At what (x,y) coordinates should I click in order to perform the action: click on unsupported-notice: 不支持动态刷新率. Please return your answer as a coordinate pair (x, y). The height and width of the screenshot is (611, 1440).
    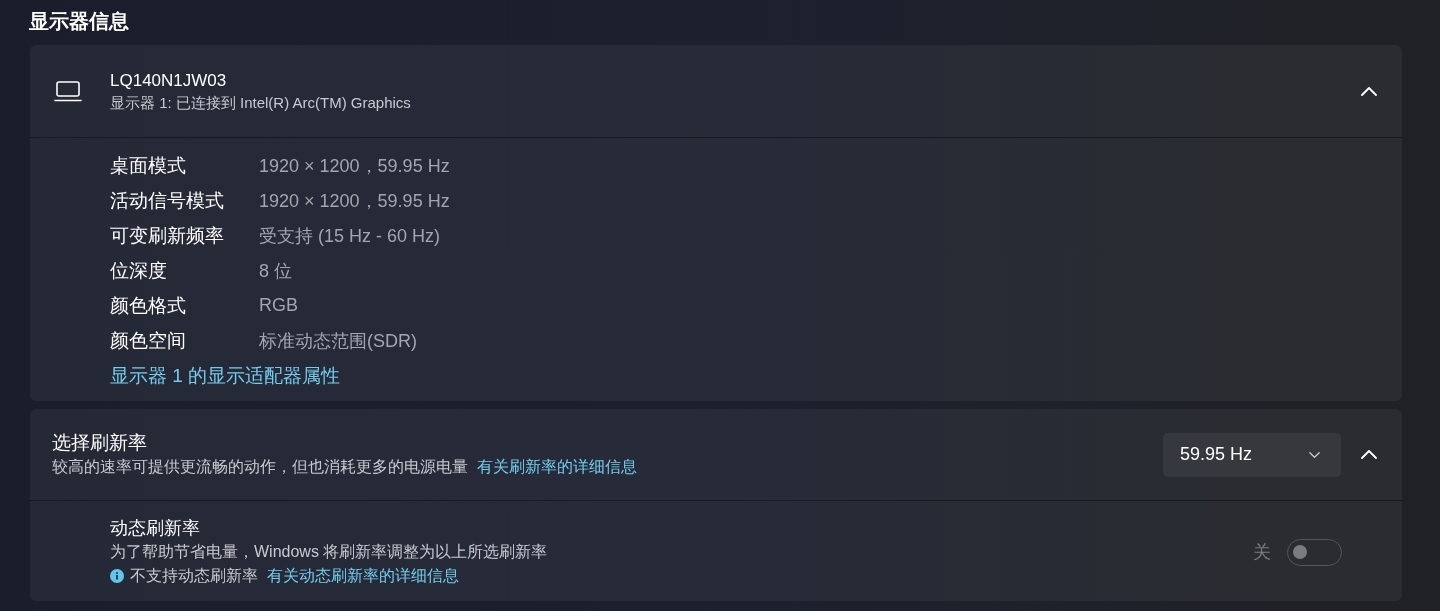
    Looking at the image, I should click on (194, 576).